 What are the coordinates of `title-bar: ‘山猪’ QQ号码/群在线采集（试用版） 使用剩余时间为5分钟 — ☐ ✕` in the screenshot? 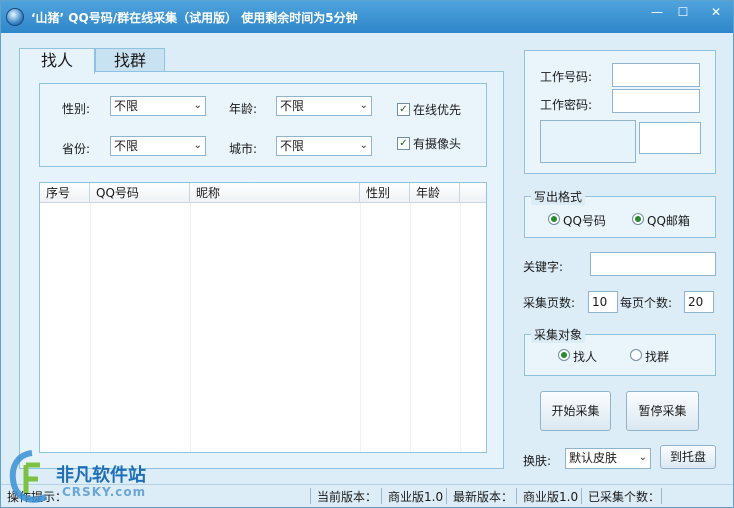 It's located at (367, 17).